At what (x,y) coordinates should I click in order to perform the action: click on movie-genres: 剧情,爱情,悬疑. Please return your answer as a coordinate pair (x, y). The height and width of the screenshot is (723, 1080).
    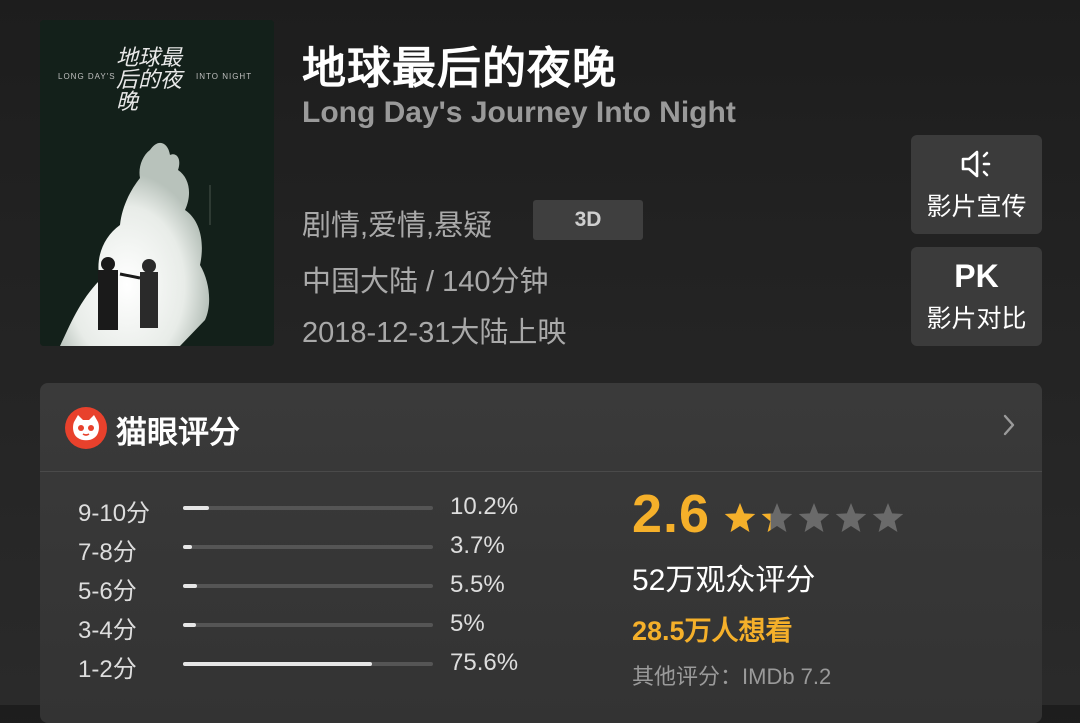
    Looking at the image, I should click on (397, 226).